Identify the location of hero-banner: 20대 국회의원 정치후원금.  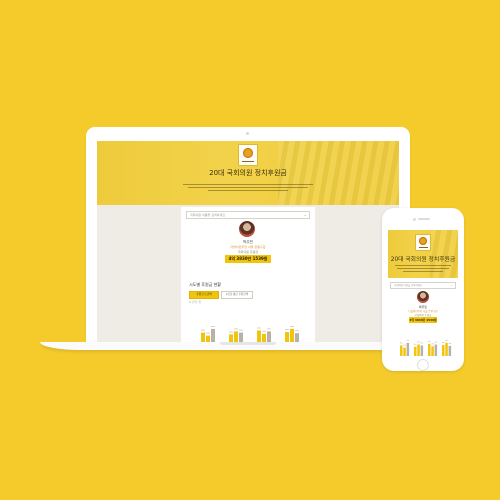
(248, 173).